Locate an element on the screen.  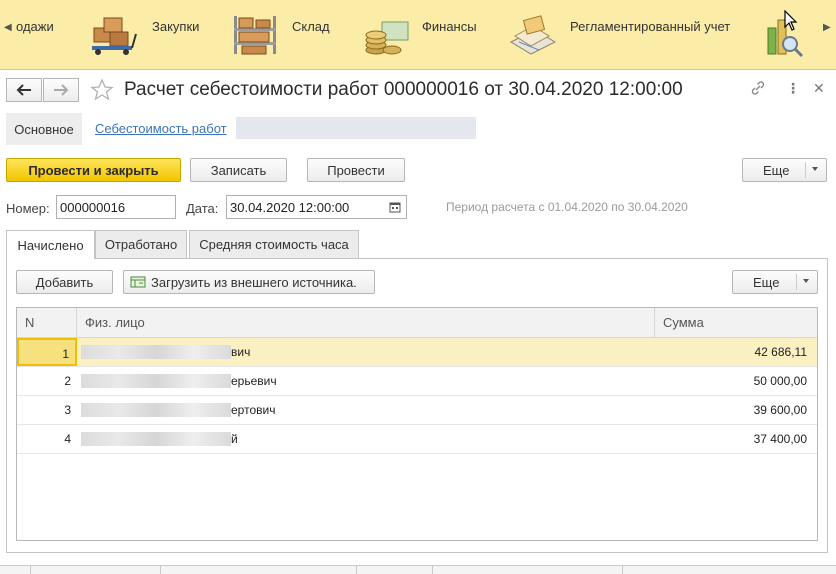
table-row: 2 ерьевич 50 000,00 is located at coordinates (417, 381).